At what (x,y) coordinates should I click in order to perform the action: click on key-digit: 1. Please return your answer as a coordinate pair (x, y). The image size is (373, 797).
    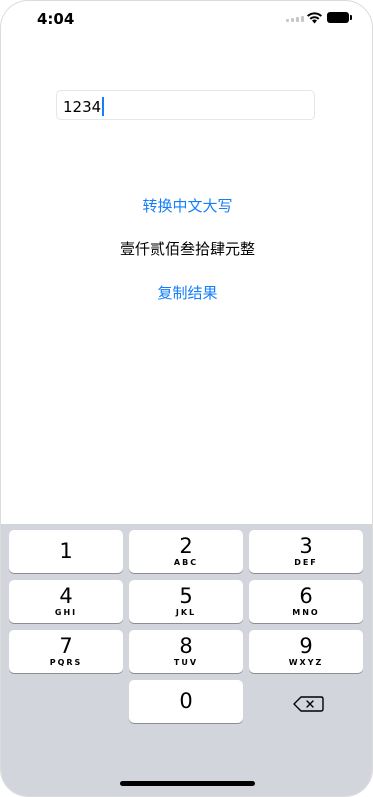
    Looking at the image, I should click on (66, 551).